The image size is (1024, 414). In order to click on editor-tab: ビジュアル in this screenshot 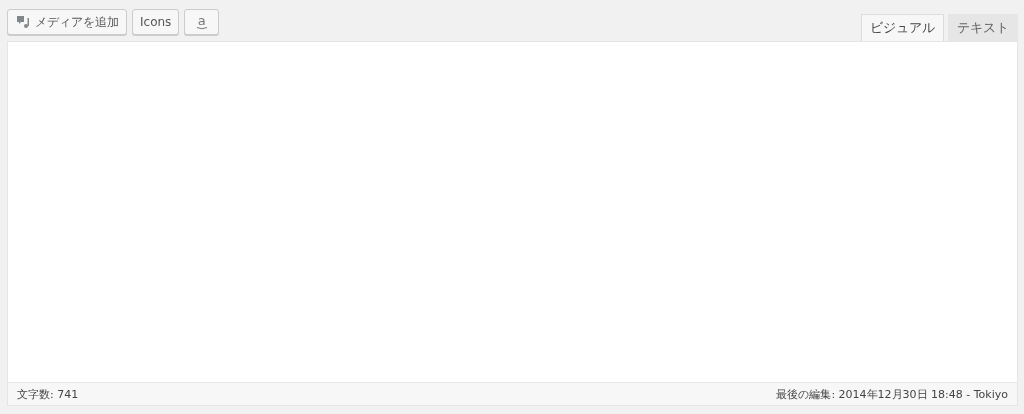, I will do `click(902, 27)`.